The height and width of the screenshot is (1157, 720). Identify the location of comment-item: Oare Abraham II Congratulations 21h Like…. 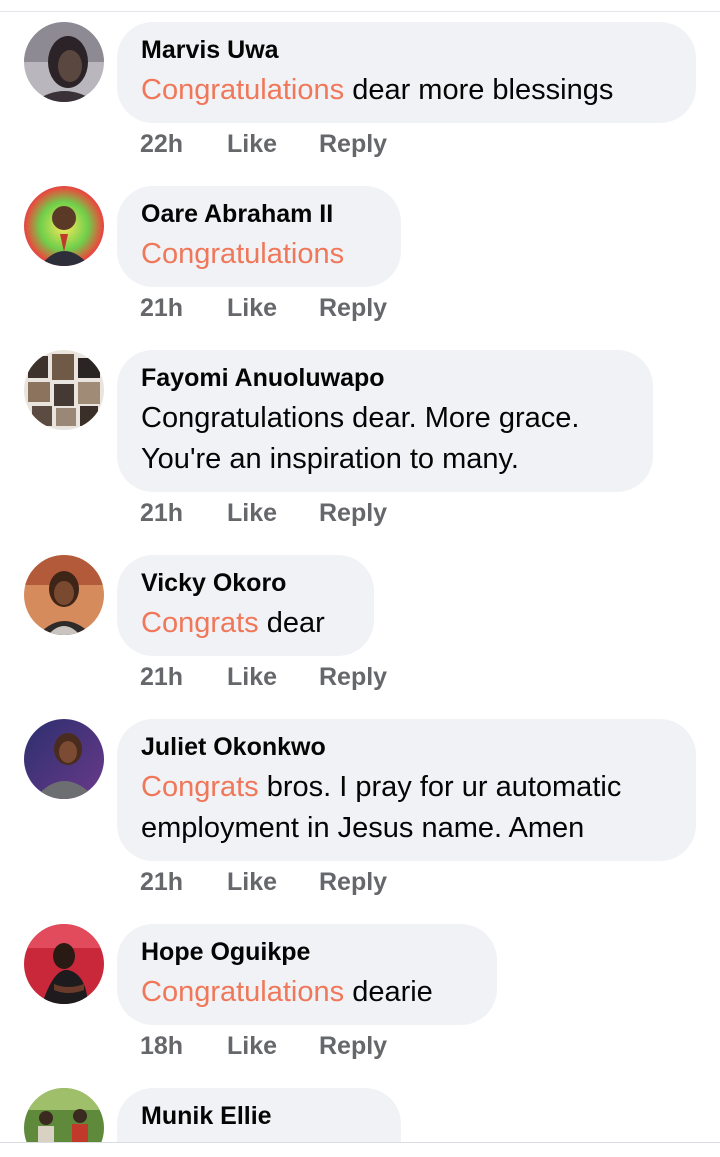
(360, 258).